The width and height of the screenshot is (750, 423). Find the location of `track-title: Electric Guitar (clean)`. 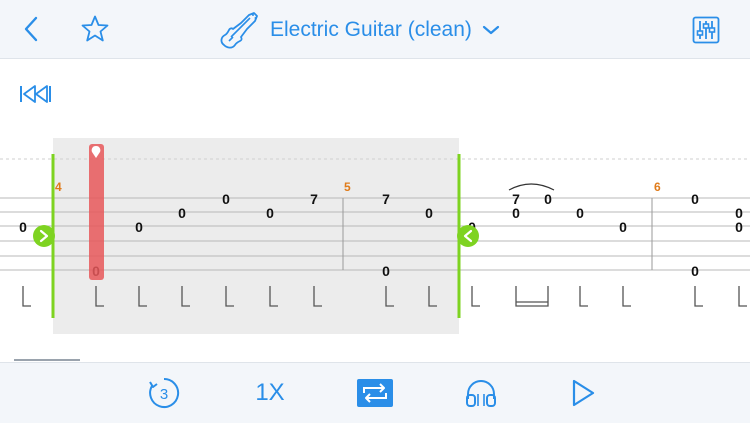

track-title: Electric Guitar (clean) is located at coordinates (371, 29).